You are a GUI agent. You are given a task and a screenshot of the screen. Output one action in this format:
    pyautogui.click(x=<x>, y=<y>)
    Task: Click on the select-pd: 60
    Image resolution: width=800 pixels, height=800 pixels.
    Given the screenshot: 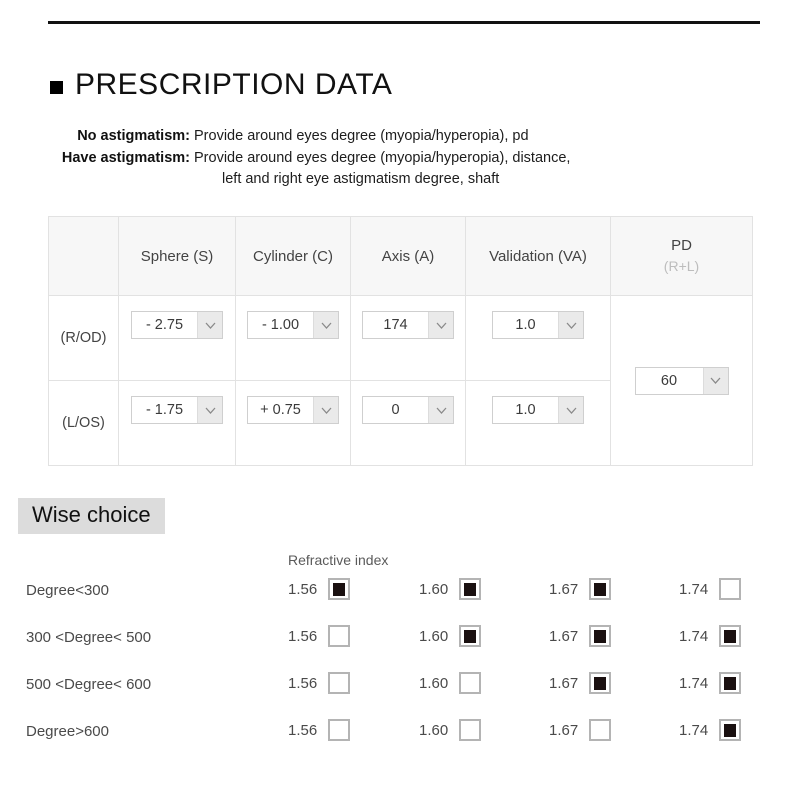 What is the action you would take?
    pyautogui.click(x=681, y=380)
    